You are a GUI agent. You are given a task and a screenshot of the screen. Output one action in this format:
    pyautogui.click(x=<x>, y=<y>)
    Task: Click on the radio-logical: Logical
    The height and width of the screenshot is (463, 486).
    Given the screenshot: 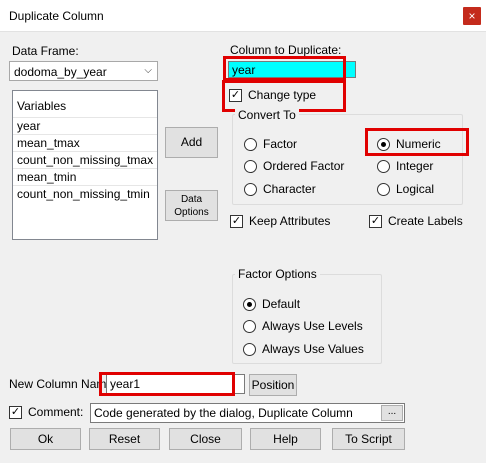 What is the action you would take?
    pyautogui.click(x=405, y=189)
    